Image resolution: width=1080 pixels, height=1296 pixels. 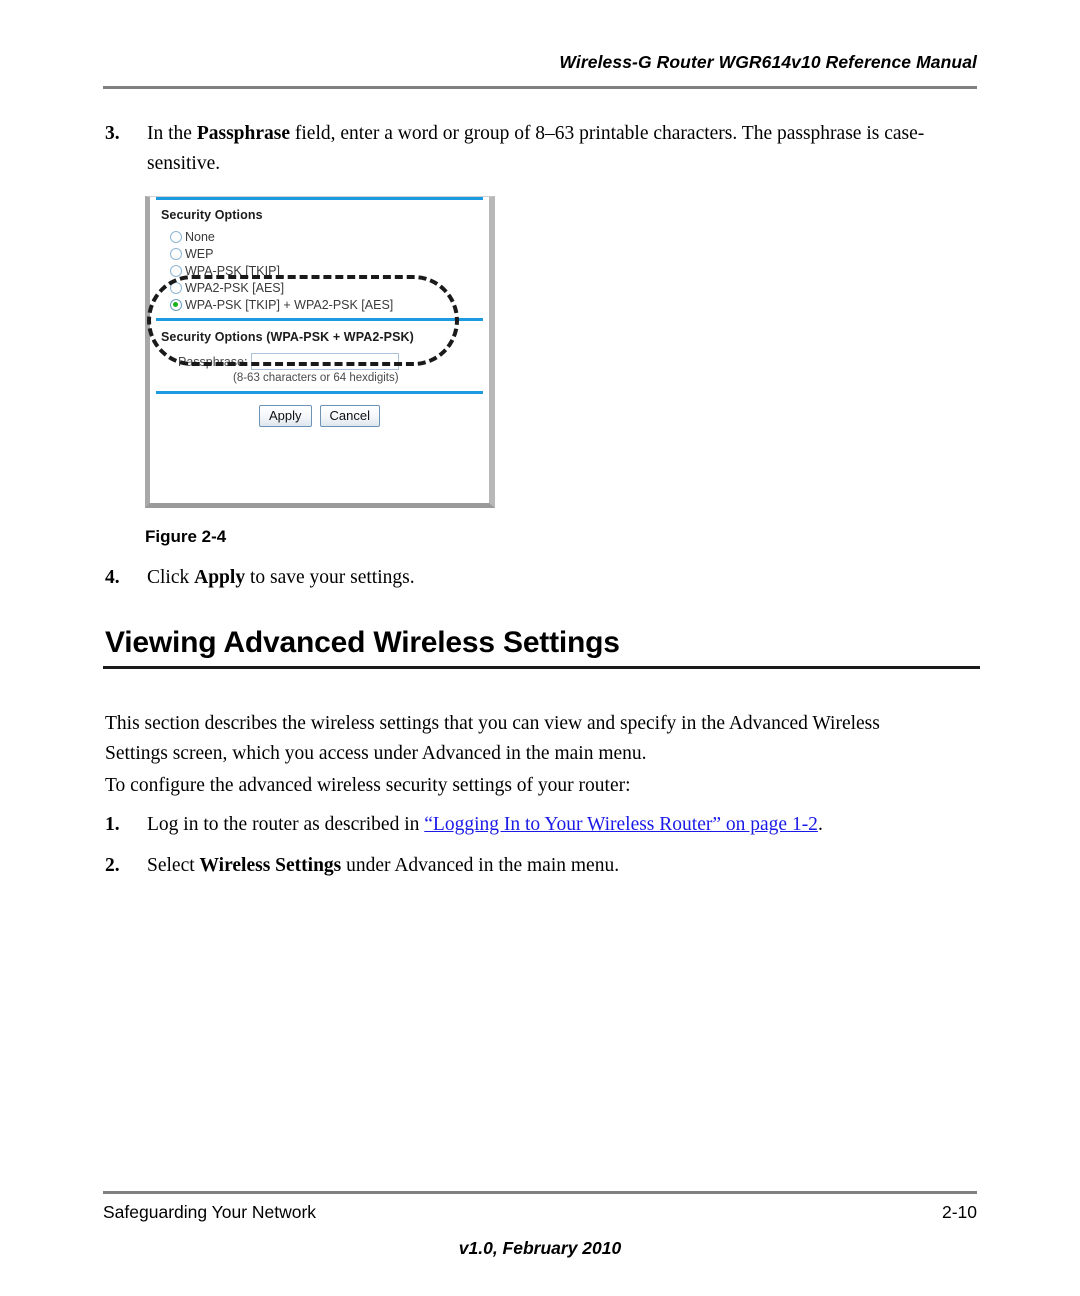 I want to click on step-adv-1-number: 1., so click(x=112, y=824).